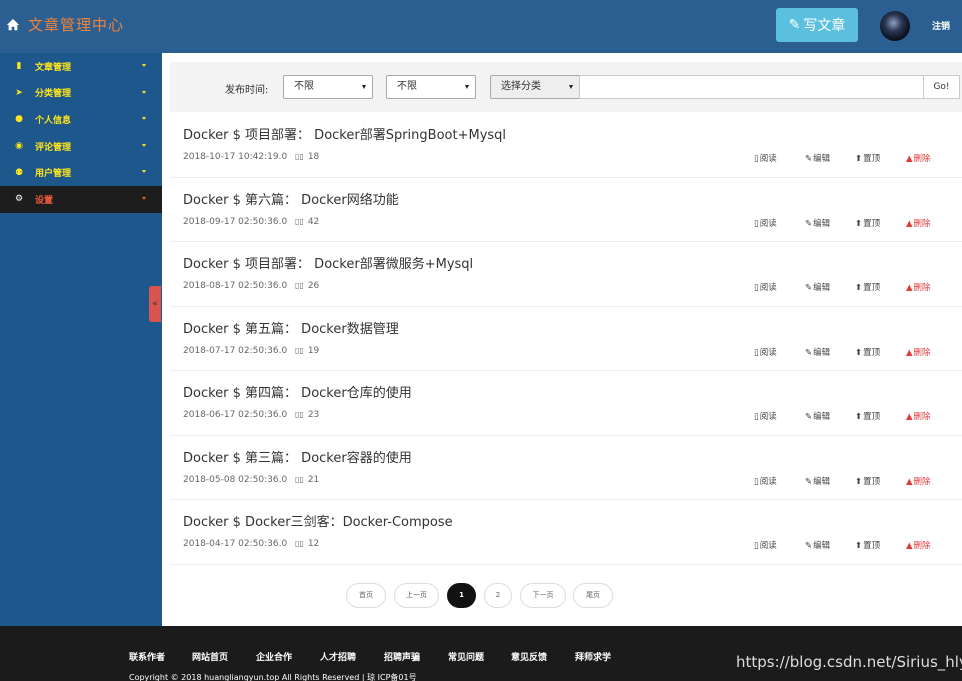 This screenshot has width=962, height=681. I want to click on article-title: Docker $ 项目部署： Docker部署SpringBoot+Mysql, so click(344, 133).